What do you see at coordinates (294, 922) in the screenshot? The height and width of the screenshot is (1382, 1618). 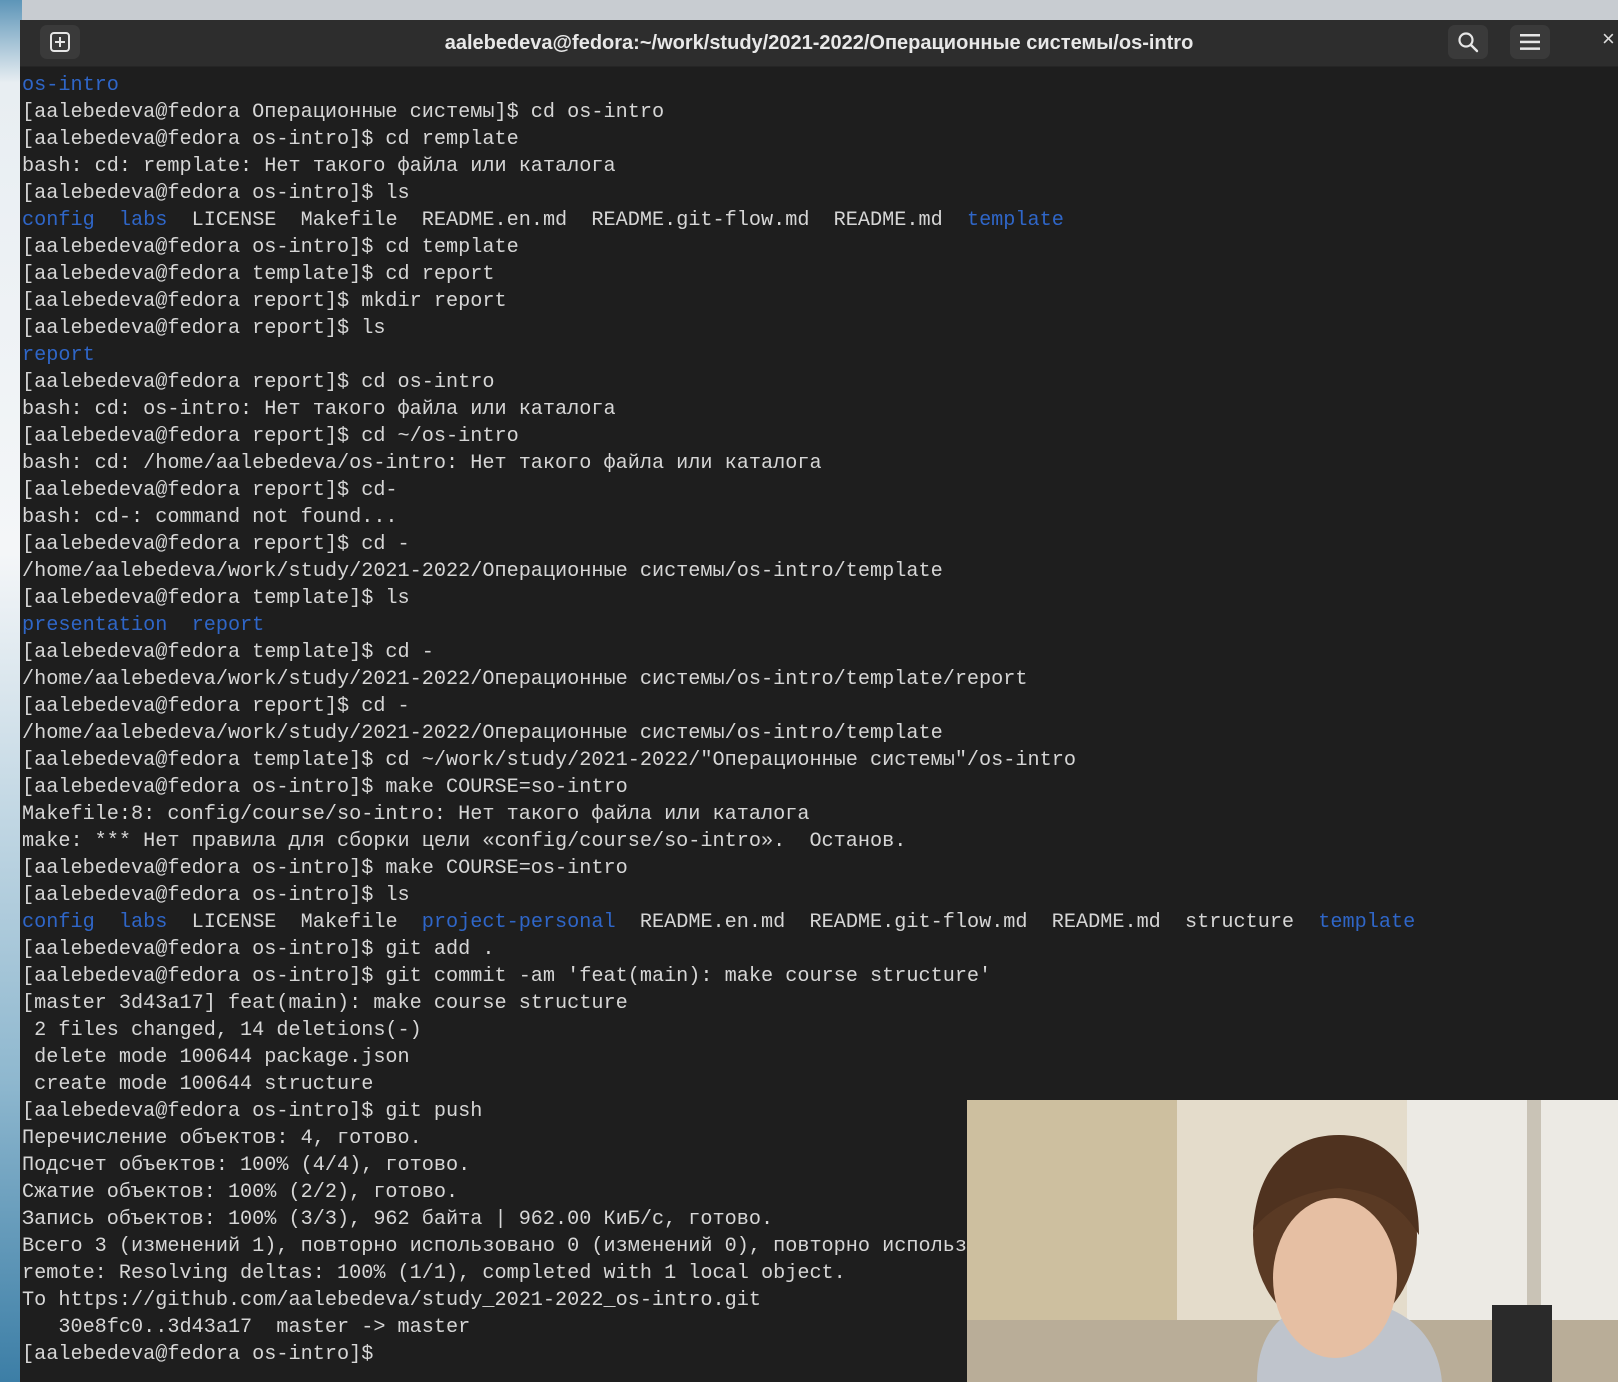 I see `terminal-text: LICENSE Makefile` at bounding box center [294, 922].